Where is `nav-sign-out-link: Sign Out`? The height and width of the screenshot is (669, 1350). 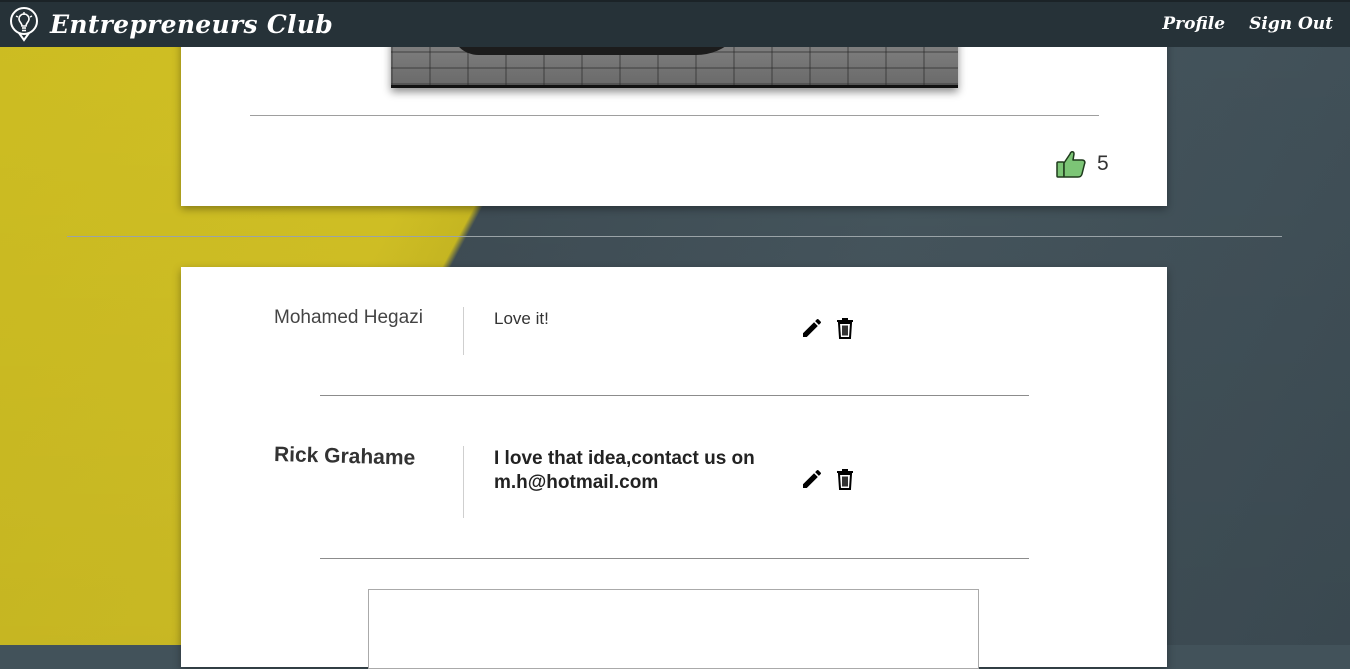
nav-sign-out-link: Sign Out is located at coordinates (1291, 24).